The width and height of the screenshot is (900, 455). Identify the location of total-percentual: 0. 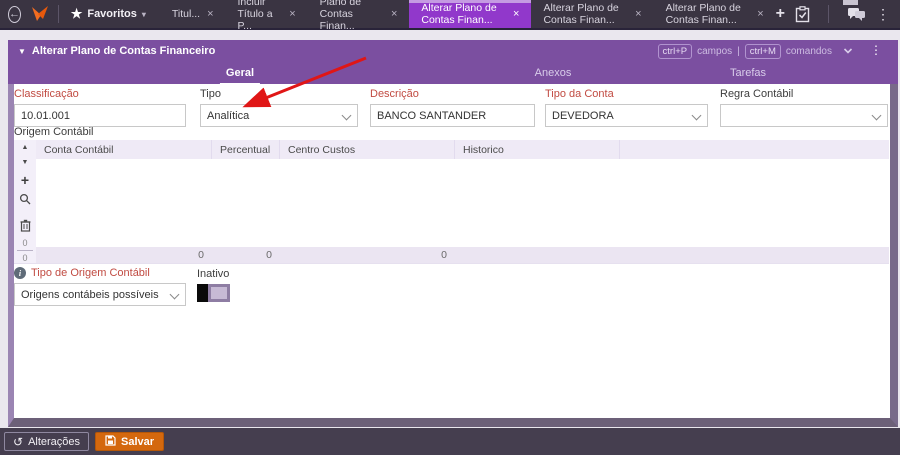
(269, 255).